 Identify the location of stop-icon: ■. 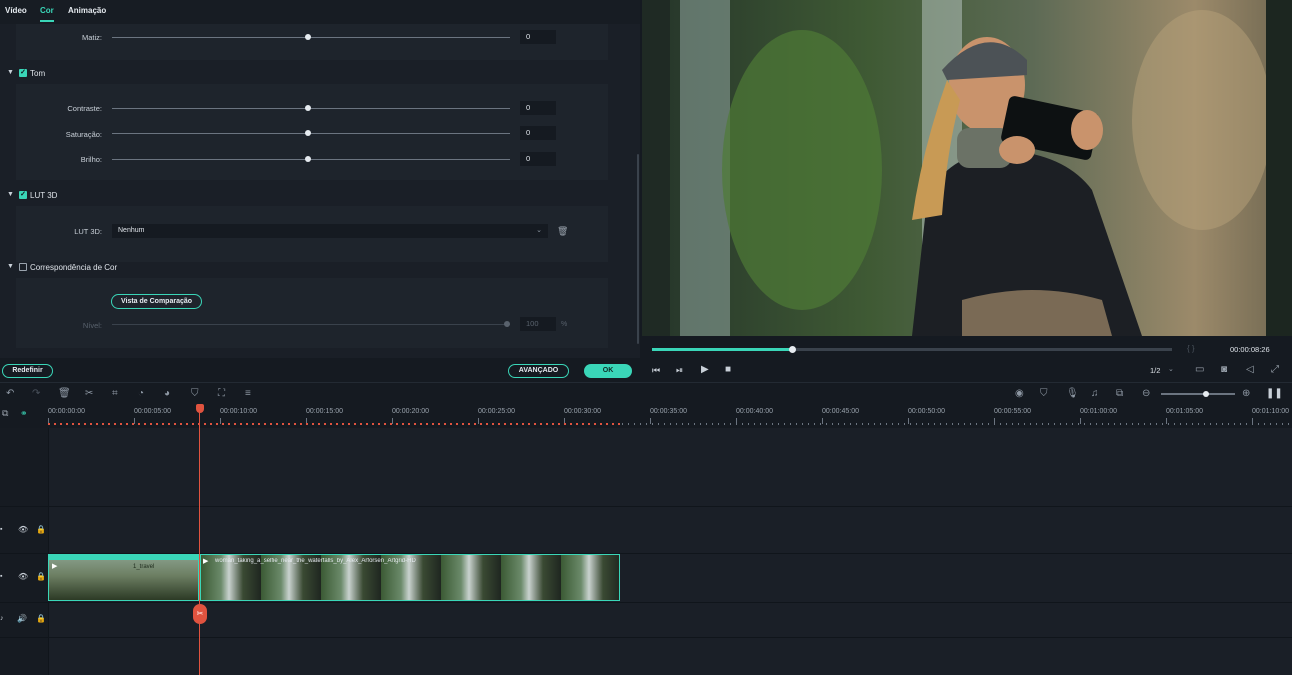
(728, 369).